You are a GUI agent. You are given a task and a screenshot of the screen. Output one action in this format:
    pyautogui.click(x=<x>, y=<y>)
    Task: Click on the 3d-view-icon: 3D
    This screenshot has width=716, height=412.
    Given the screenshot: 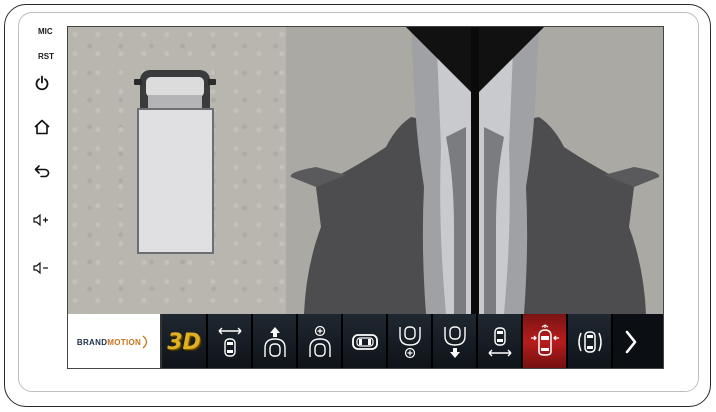 What is the action you would take?
    pyautogui.click(x=184, y=342)
    